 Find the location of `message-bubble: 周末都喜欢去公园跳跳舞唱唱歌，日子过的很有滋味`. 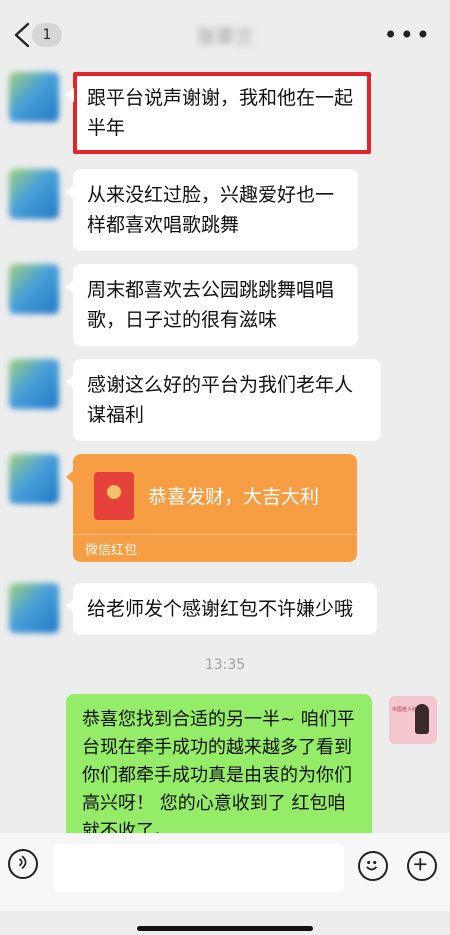

message-bubble: 周末都喜欢去公园跳跳舞唱唱歌，日子过的很有滋味 is located at coordinates (212, 305).